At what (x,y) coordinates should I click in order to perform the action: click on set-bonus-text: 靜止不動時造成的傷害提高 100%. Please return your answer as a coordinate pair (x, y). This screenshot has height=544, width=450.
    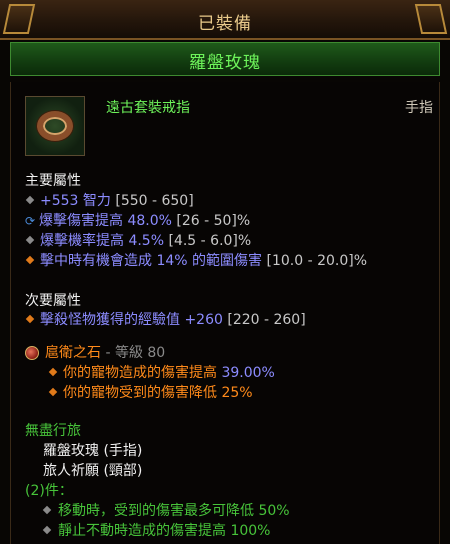
    Looking at the image, I should click on (164, 531).